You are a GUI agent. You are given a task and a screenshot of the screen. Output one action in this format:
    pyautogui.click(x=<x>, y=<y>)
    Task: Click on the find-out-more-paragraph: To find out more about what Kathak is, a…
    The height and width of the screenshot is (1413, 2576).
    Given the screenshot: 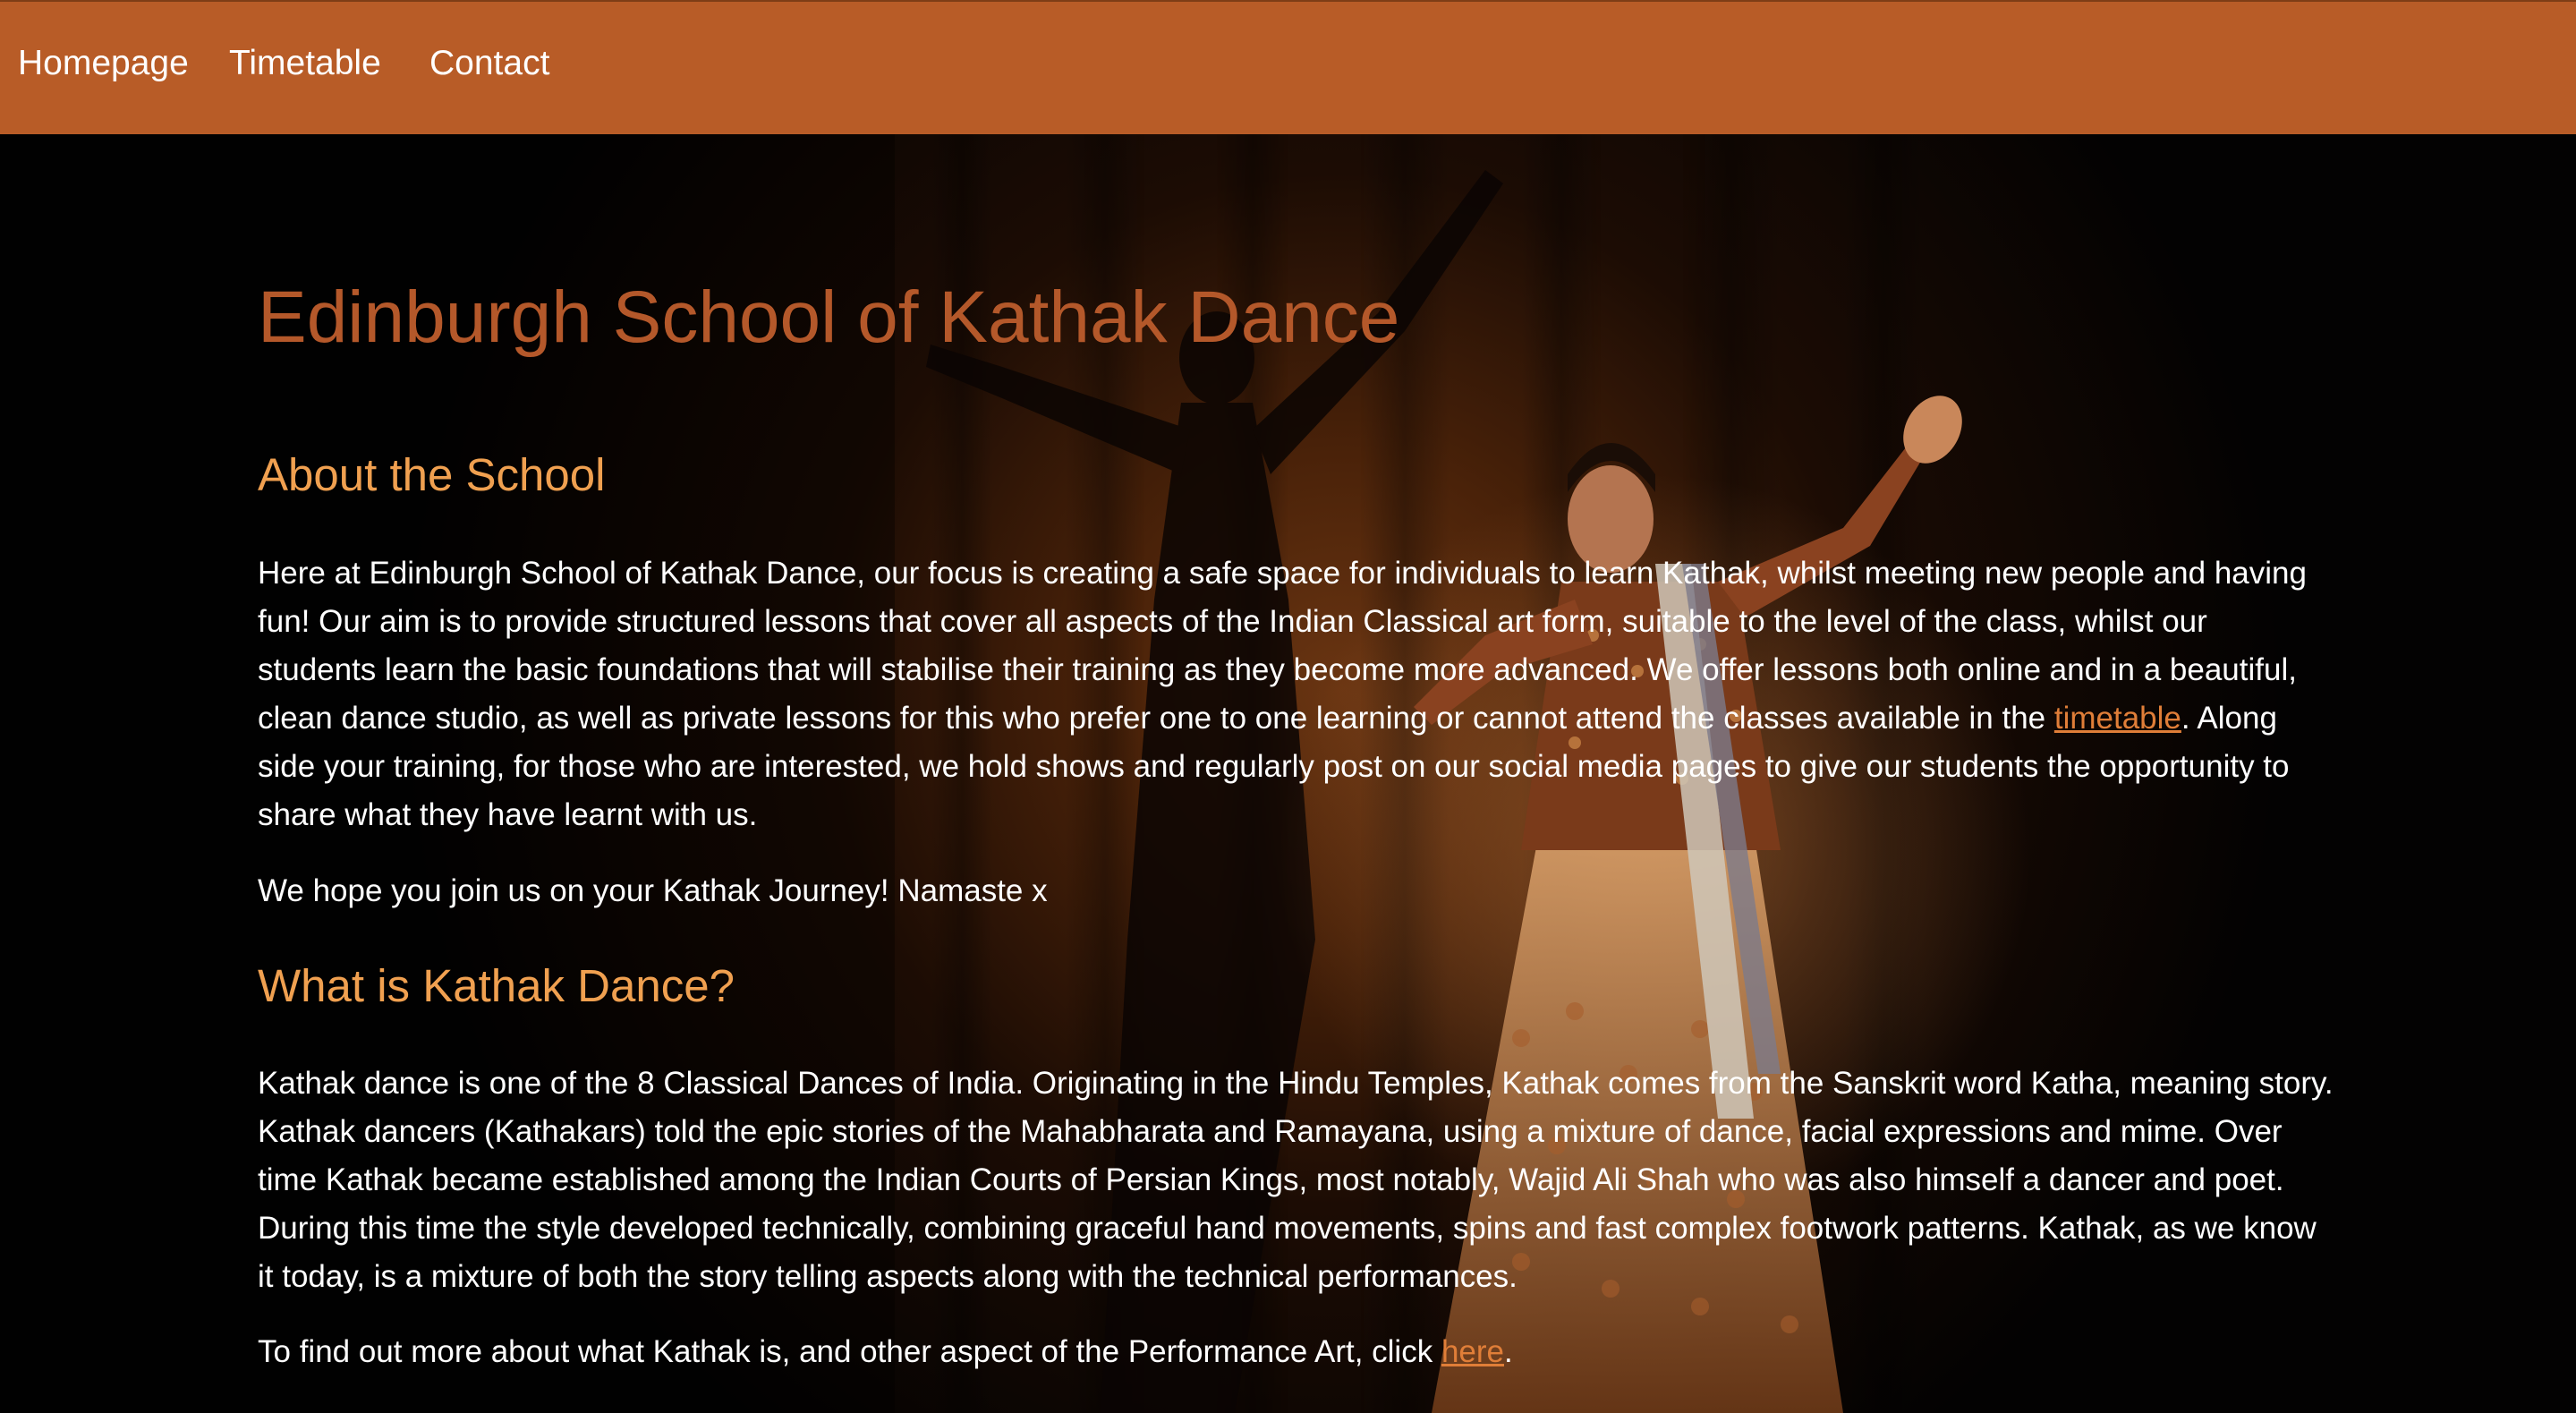 What is the action you would take?
    pyautogui.click(x=1296, y=1352)
    